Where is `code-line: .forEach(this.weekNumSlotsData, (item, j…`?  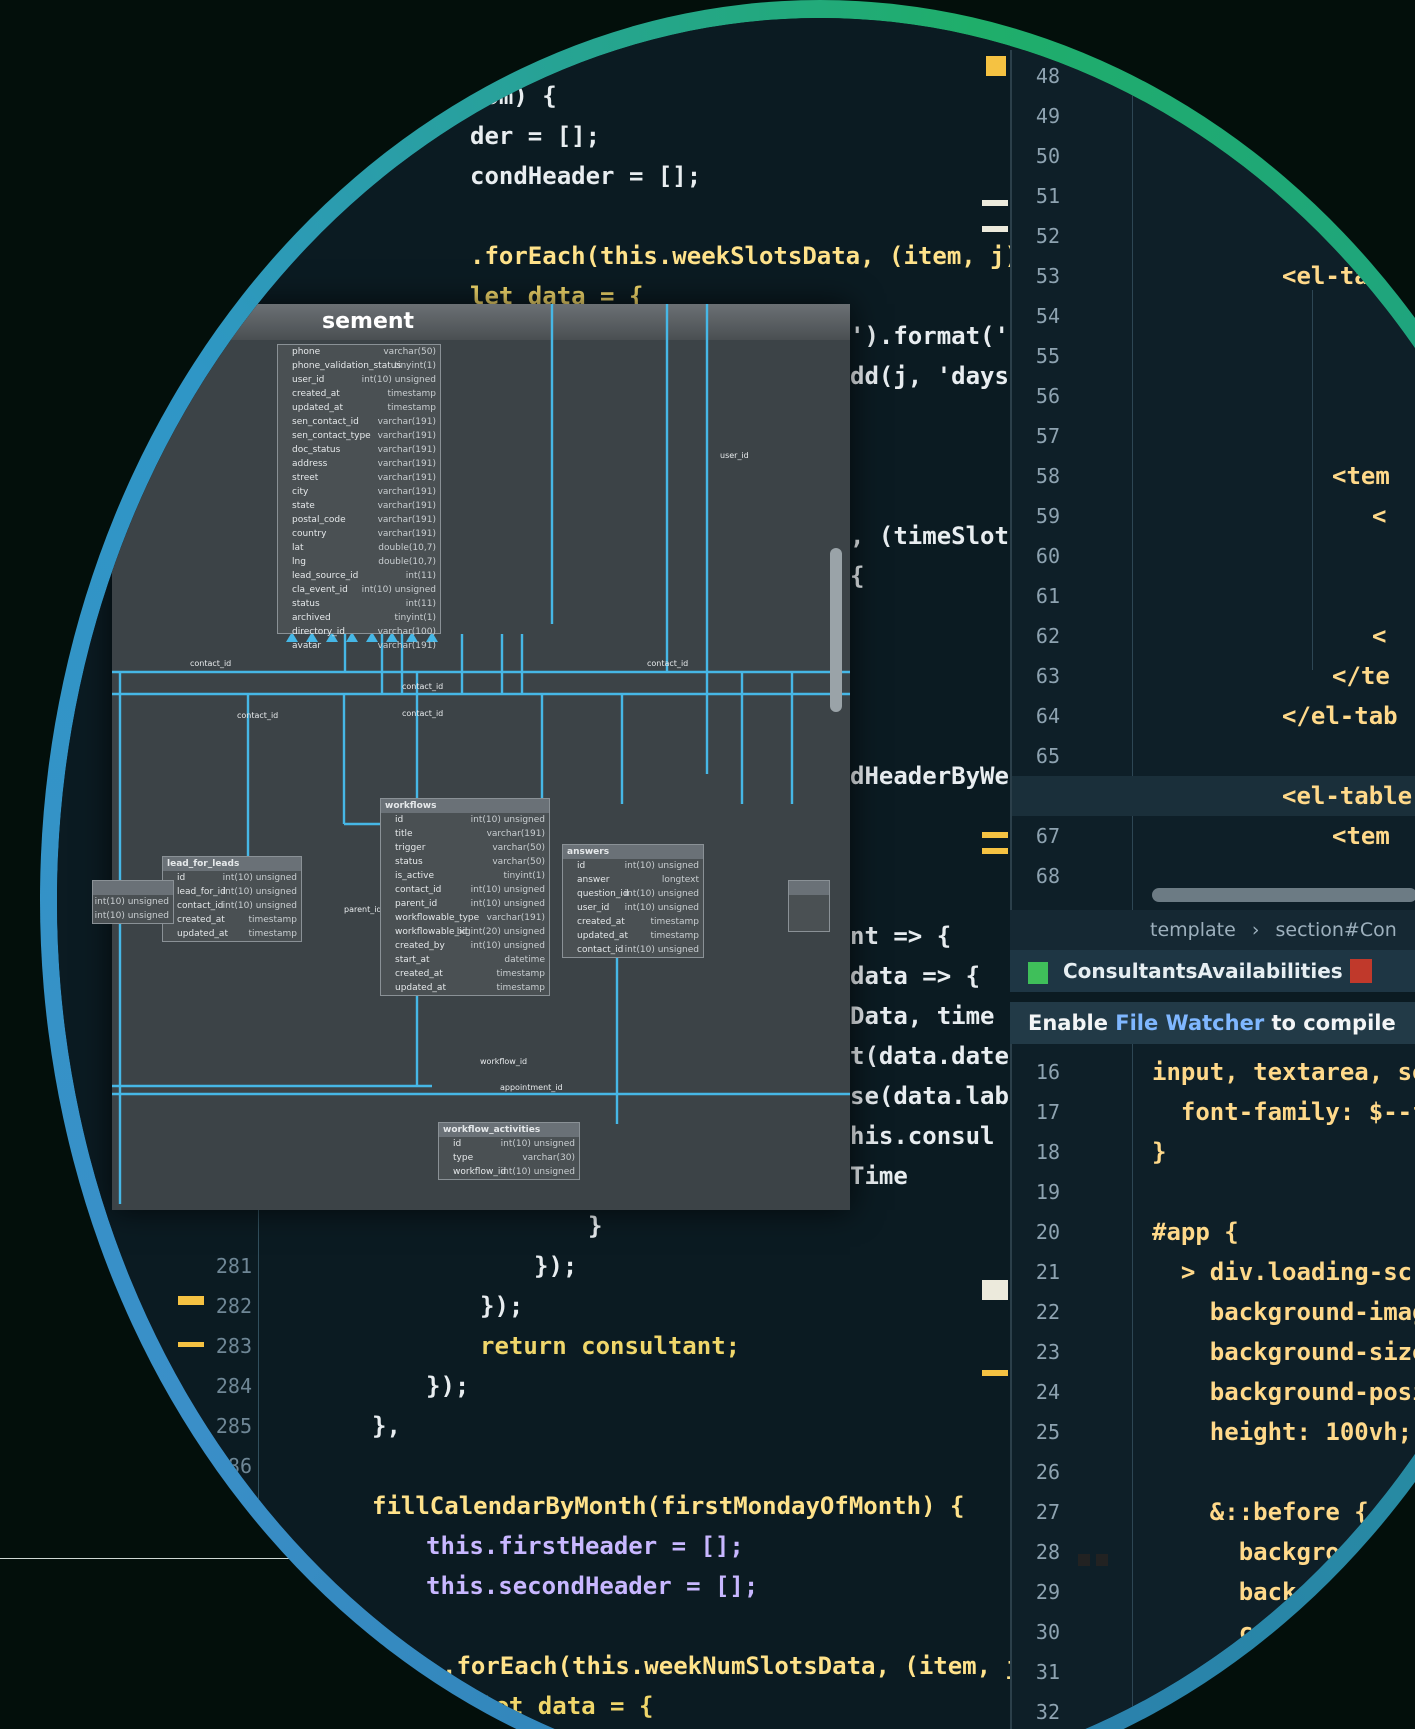
code-line: .forEach(this.weekNumSlotsData, (item, j… is located at coordinates (753, 1666).